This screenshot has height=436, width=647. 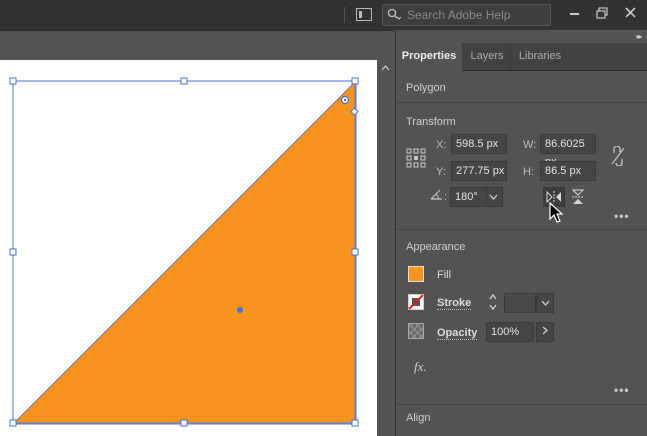 I want to click on minimize-button, so click(x=574, y=13).